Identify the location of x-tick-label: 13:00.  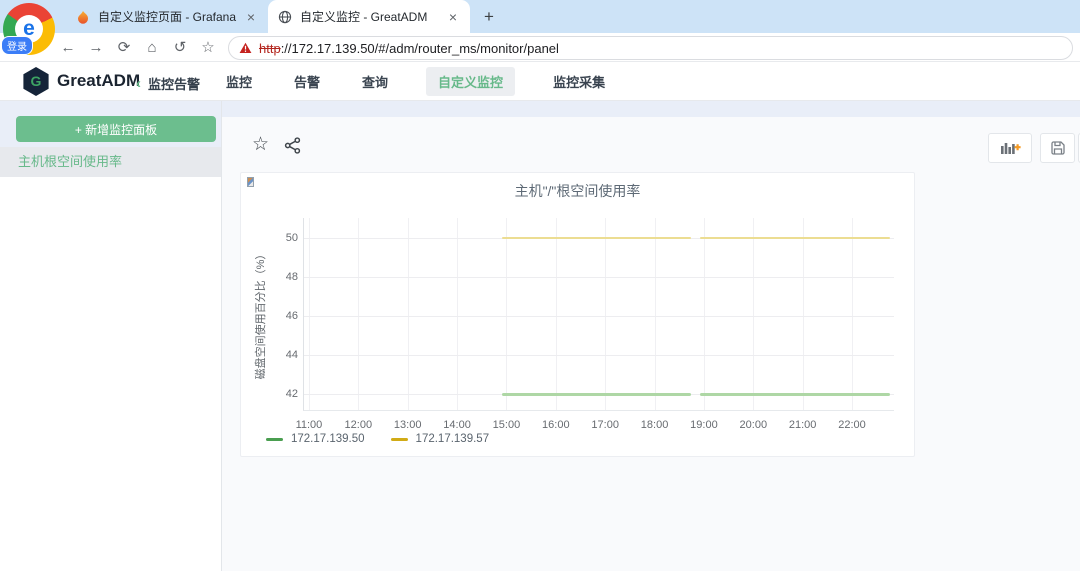
(407, 425).